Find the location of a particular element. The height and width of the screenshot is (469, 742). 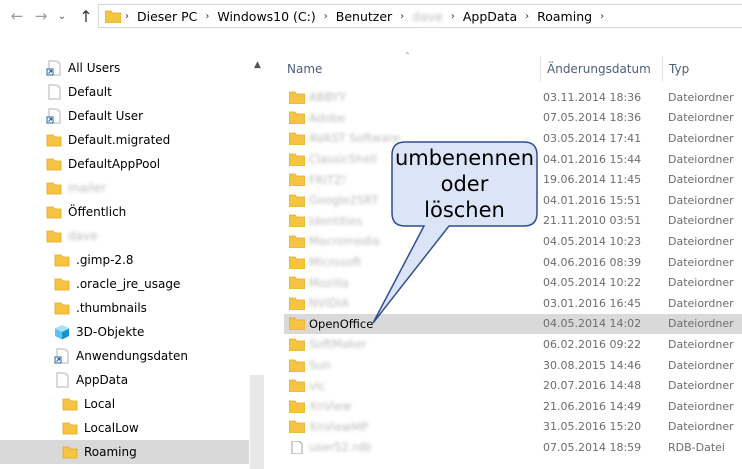

breadcrumb-item: AppData is located at coordinates (490, 16).